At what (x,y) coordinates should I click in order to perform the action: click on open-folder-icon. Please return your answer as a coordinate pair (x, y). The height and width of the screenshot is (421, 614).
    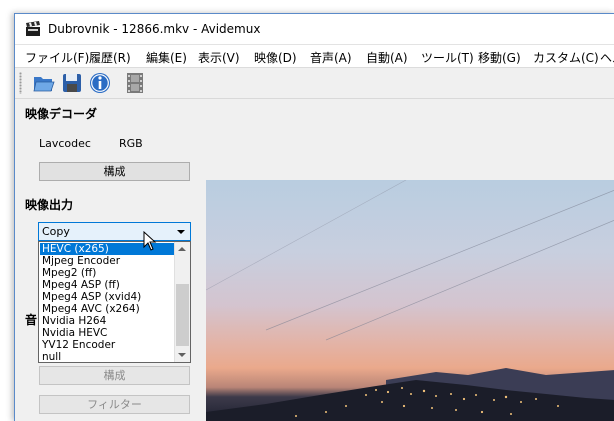
    Looking at the image, I should click on (44, 83).